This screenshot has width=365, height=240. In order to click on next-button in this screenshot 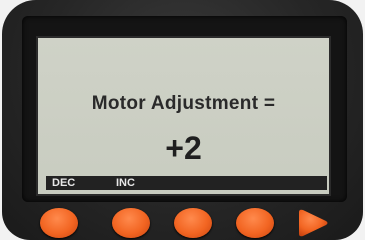, I will do `click(313, 223)`.